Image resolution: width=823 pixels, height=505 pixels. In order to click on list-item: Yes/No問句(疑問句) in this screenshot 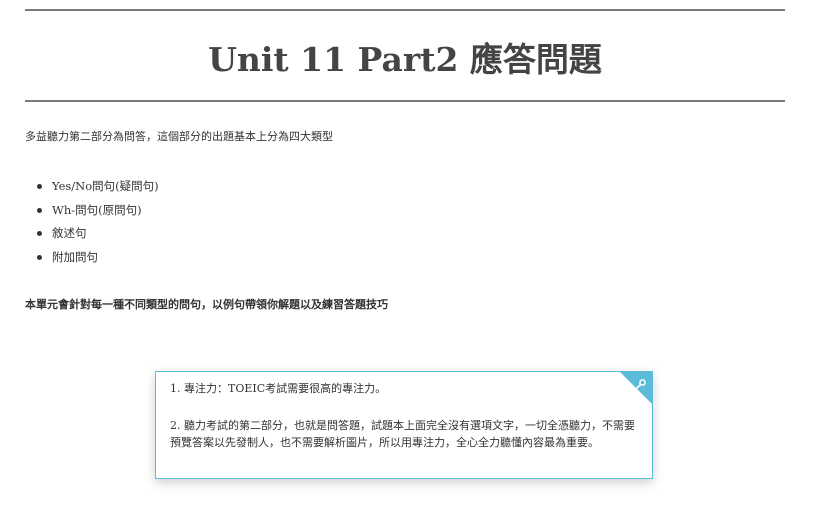, I will do `click(92, 188)`.